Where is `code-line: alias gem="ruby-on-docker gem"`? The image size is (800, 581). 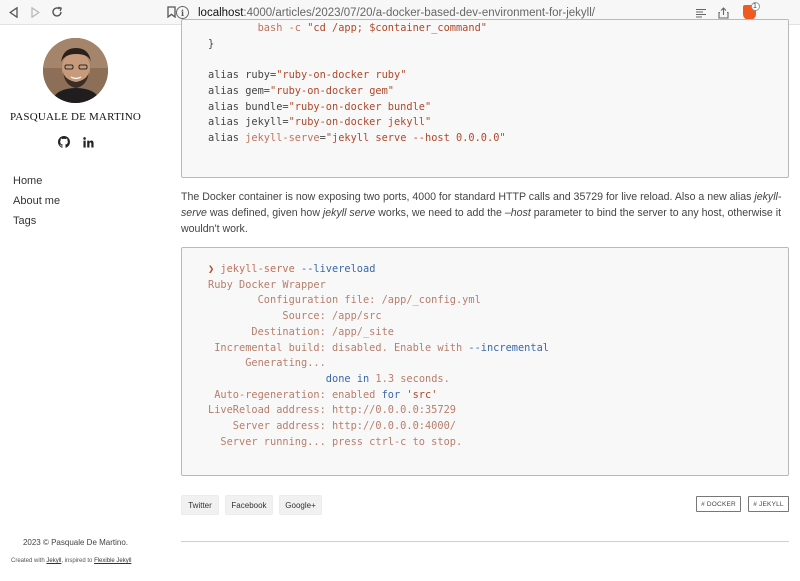 code-line: alias gem="ruby-on-docker gem" is located at coordinates (301, 91).